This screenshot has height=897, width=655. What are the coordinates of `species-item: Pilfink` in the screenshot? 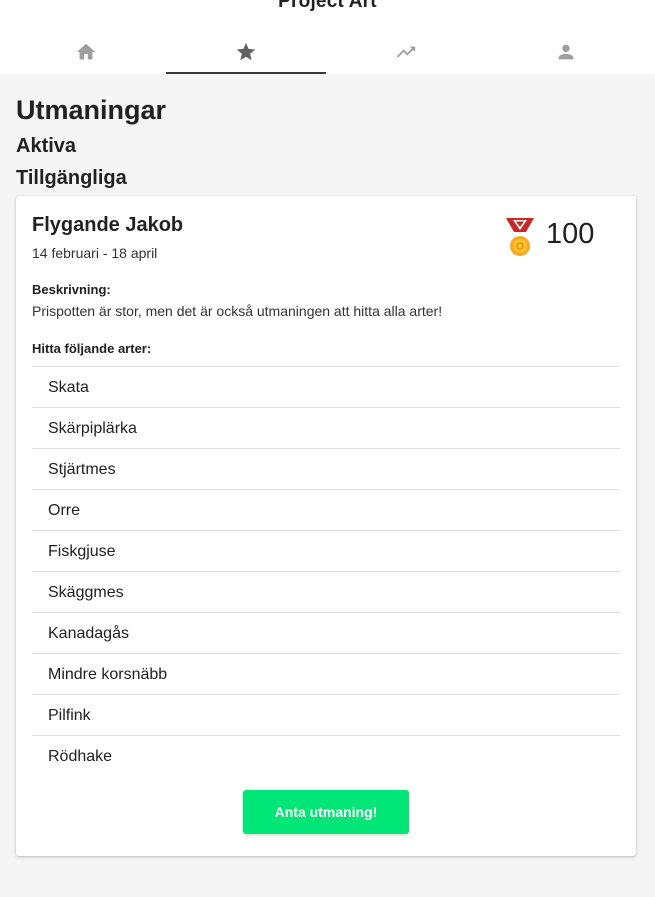 It's located at (326, 715).